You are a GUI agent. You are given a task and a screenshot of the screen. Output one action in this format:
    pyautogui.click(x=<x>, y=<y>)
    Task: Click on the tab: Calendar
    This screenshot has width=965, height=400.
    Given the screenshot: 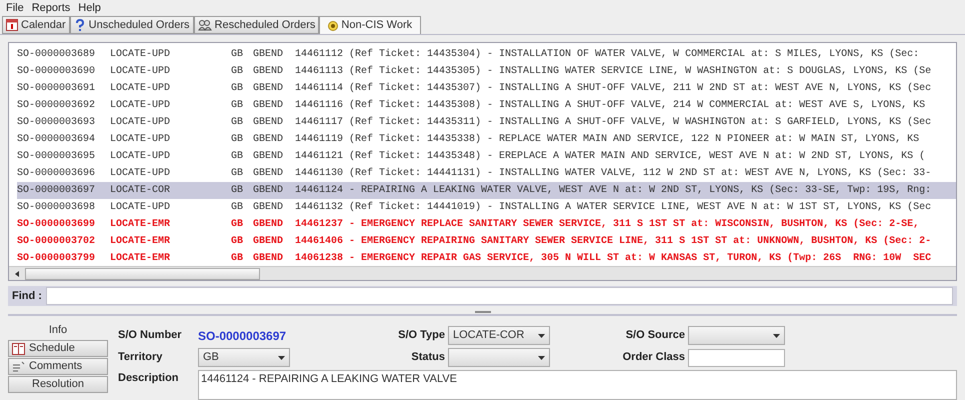 What is the action you would take?
    pyautogui.click(x=36, y=25)
    